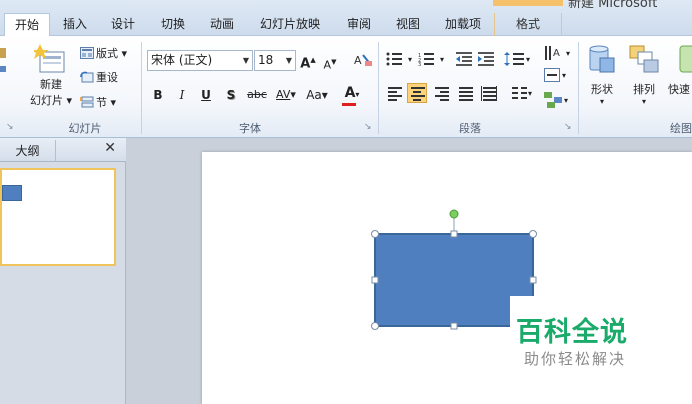  What do you see at coordinates (454, 214) in the screenshot?
I see `rotation-handle` at bounding box center [454, 214].